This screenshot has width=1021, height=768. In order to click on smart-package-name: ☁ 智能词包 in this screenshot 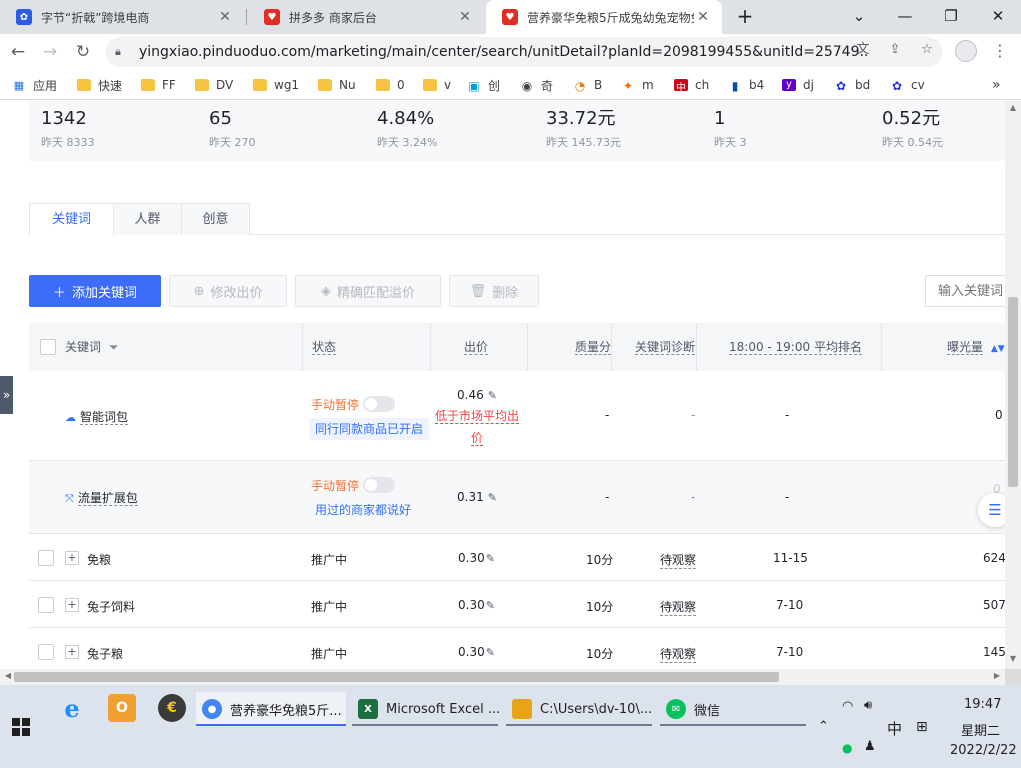, I will do `click(97, 416)`.